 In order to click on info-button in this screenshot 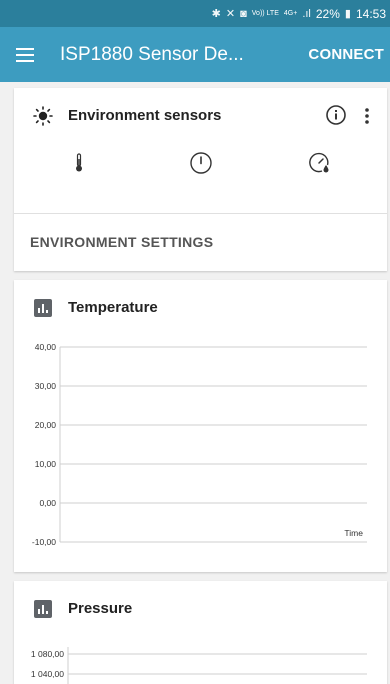, I will do `click(337, 116)`.